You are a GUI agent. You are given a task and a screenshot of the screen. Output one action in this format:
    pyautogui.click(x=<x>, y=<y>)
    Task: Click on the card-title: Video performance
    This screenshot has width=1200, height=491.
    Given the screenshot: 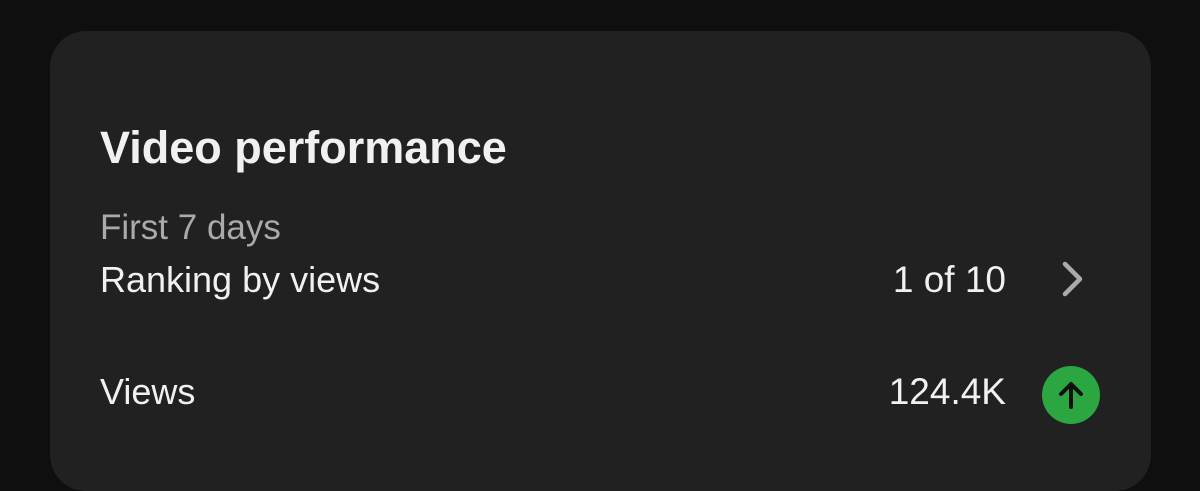 What is the action you would take?
    pyautogui.click(x=303, y=147)
    